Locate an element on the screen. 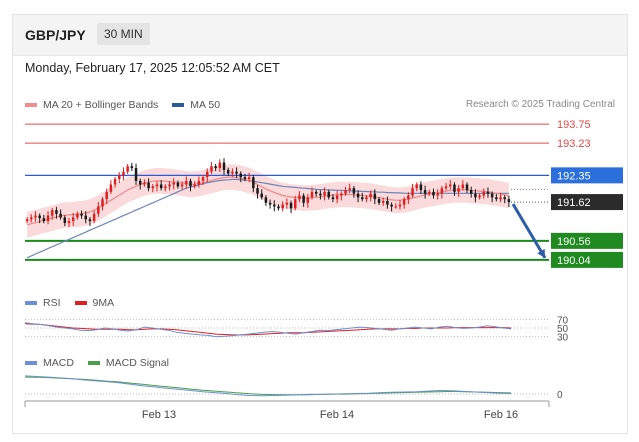 The width and height of the screenshot is (639, 442). macd-tick-label: 0 is located at coordinates (560, 395).